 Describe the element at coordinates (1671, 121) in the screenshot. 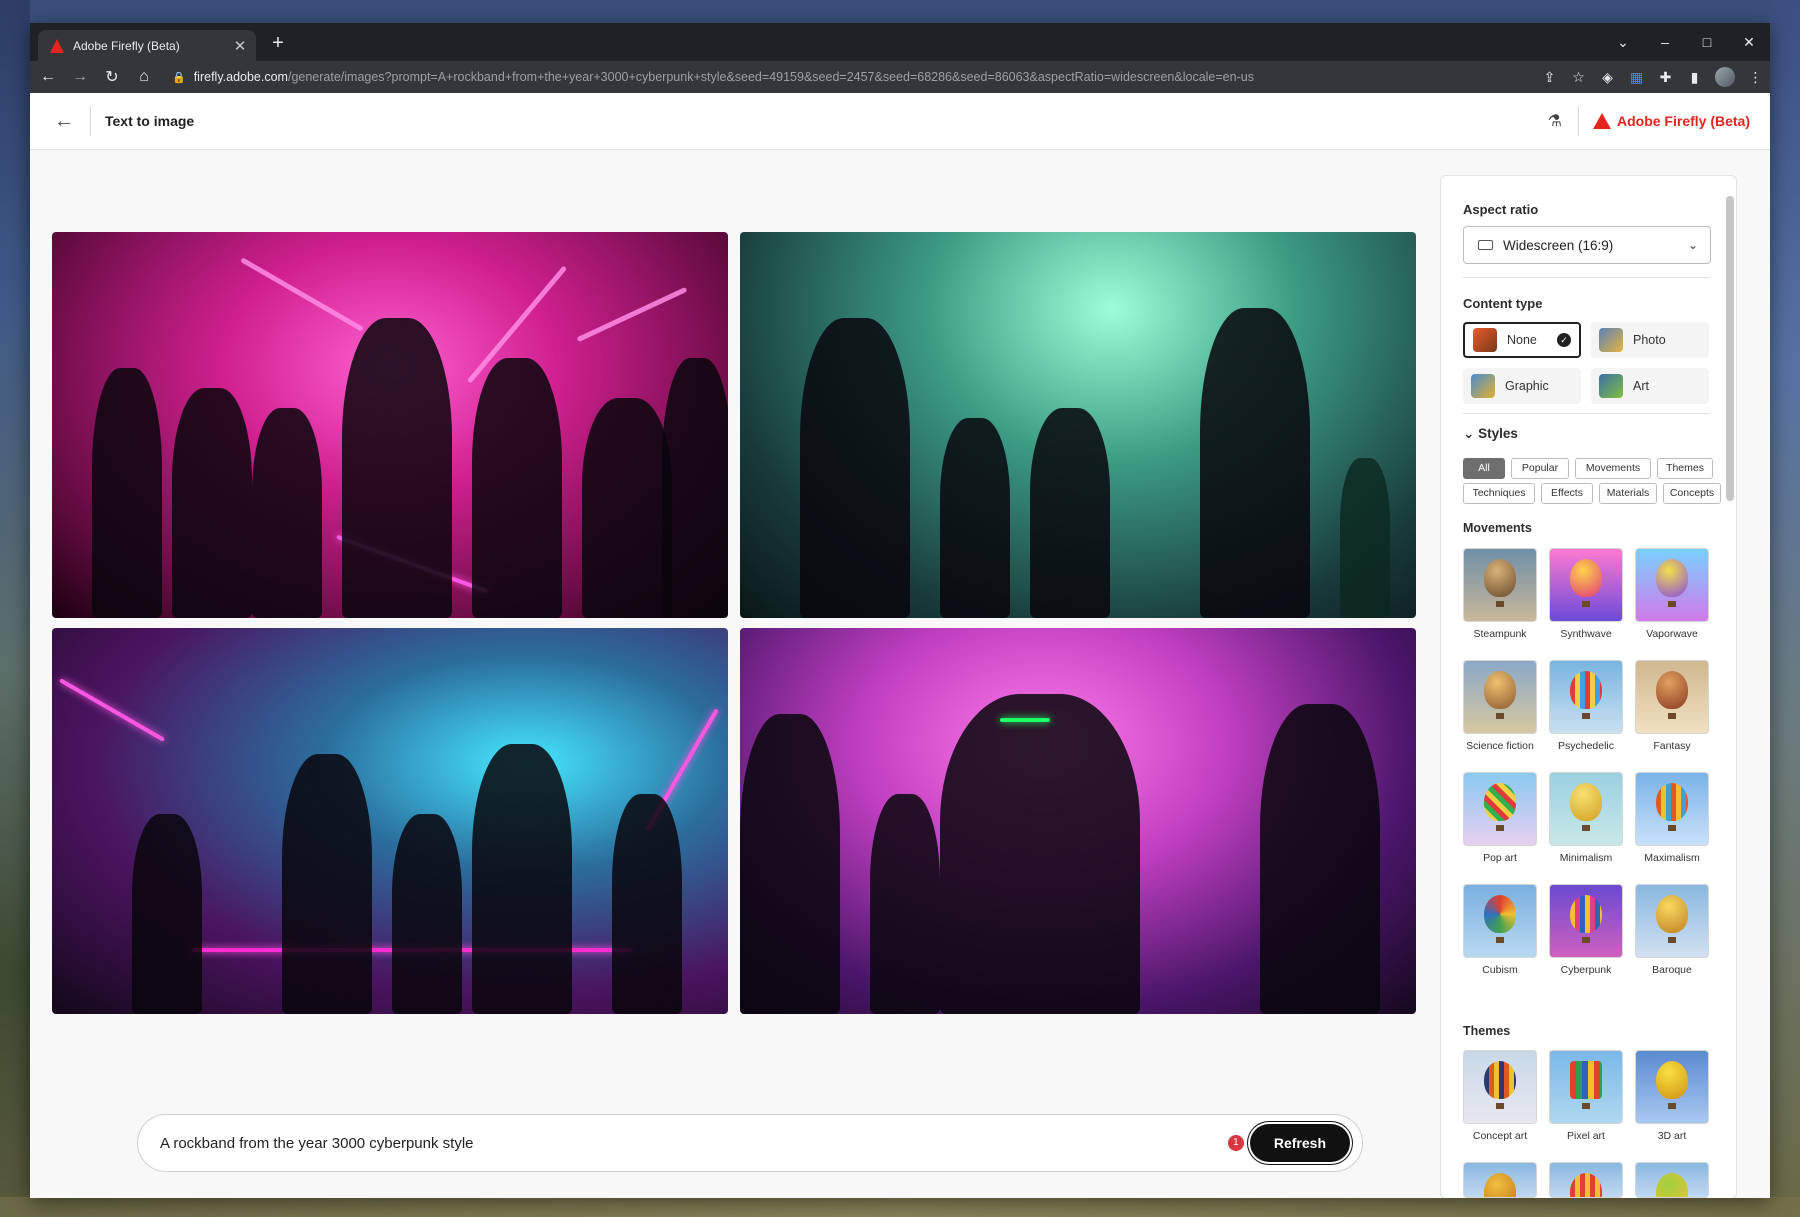

I see `brand-link: Adobe Firefly (Beta)` at that location.